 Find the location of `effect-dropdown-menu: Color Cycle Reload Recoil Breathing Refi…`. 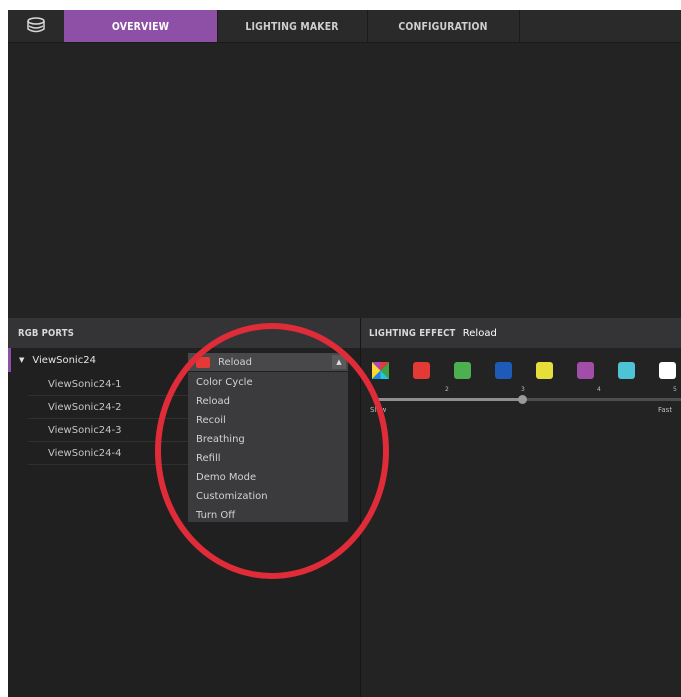

effect-dropdown-menu: Color Cycle Reload Recoil Breathing Refi… is located at coordinates (268, 447).